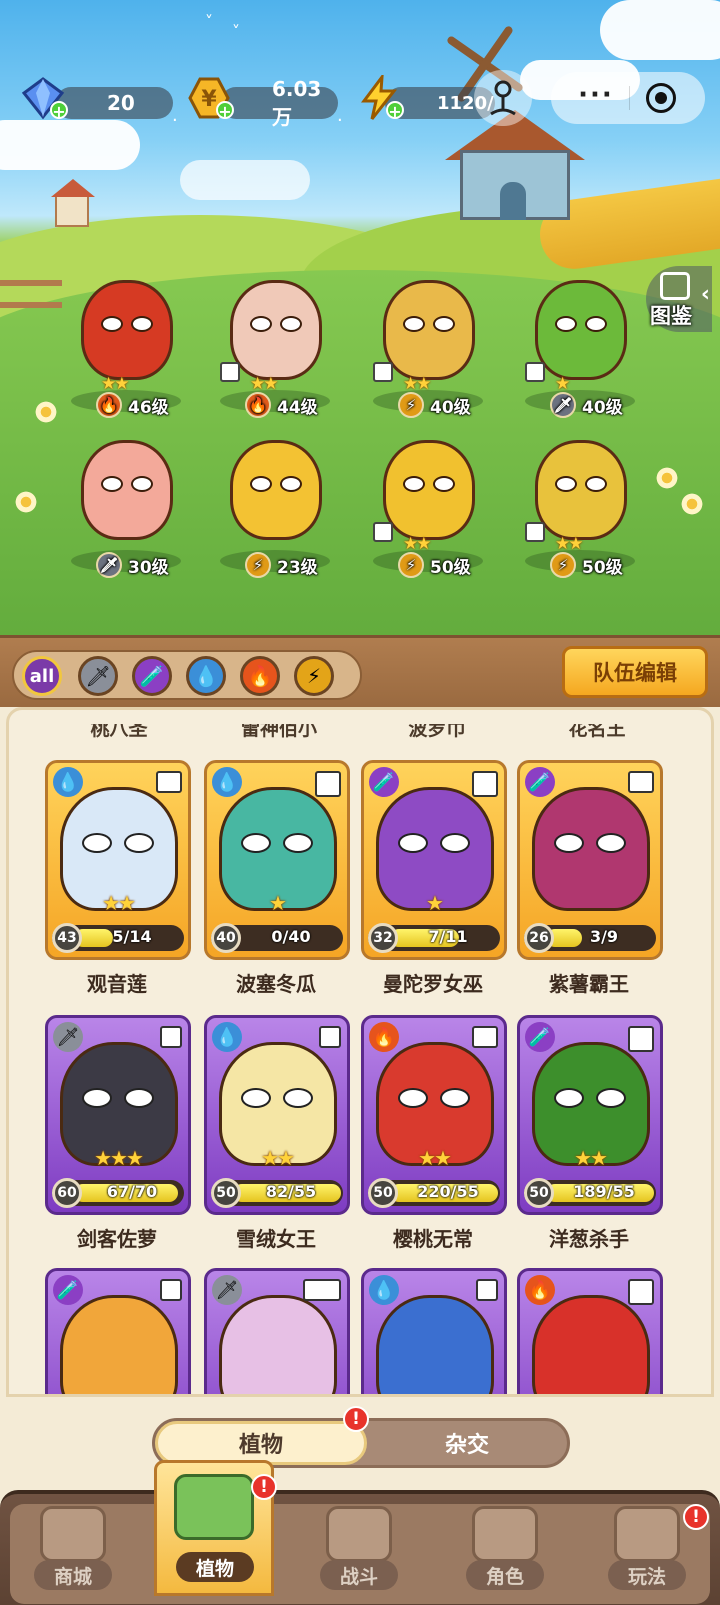  What do you see at coordinates (42, 676) in the screenshot?
I see `filter-all: all` at bounding box center [42, 676].